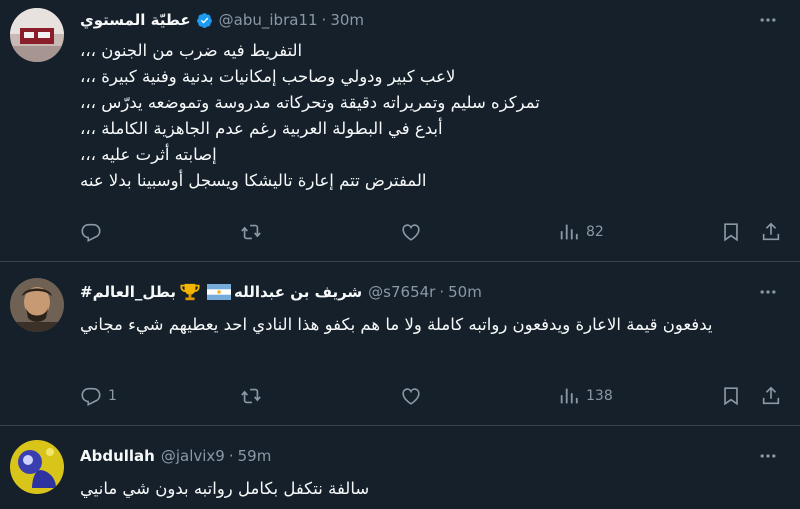  Describe the element at coordinates (204, 20) in the screenshot. I see `verified-badge-icon` at that location.